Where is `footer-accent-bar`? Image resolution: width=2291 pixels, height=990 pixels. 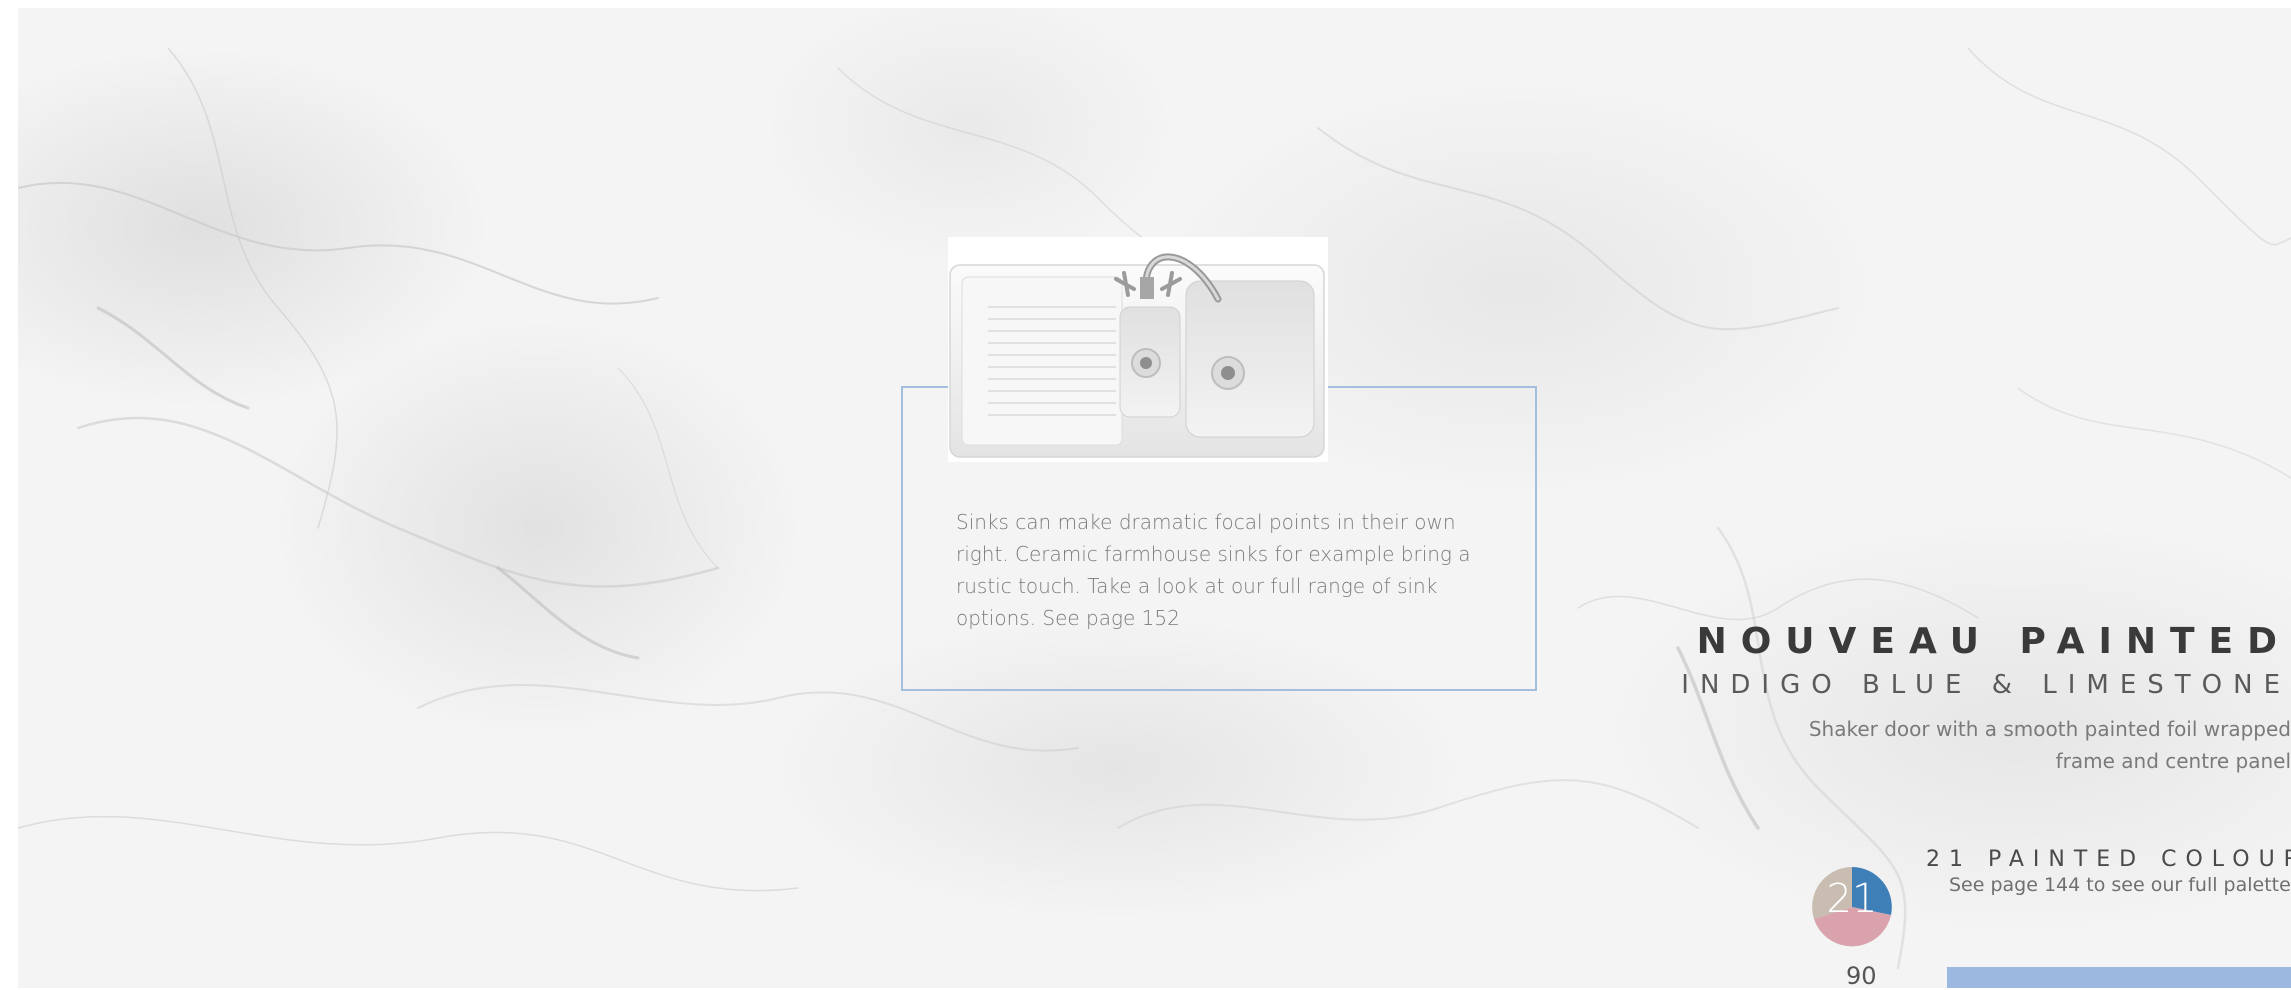 footer-accent-bar is located at coordinates (2119, 977).